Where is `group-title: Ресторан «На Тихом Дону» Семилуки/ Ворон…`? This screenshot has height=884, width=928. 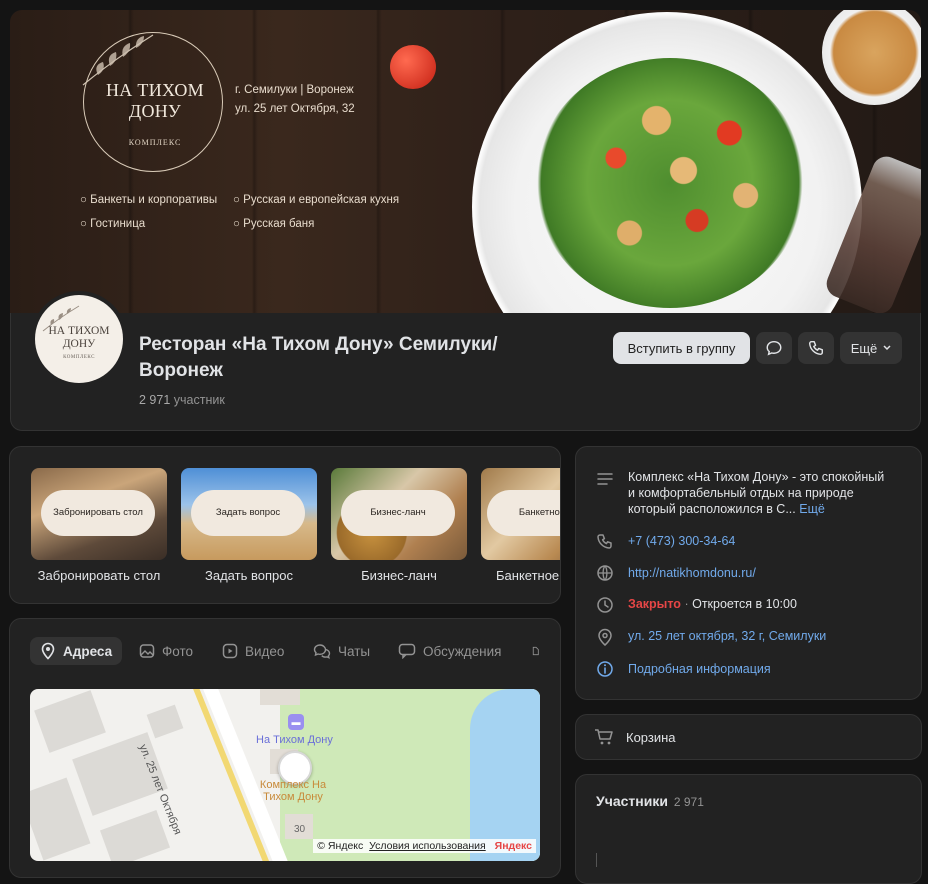 group-title: Ресторан «На Тихом Дону» Семилуки/ Ворон… is located at coordinates (318, 357).